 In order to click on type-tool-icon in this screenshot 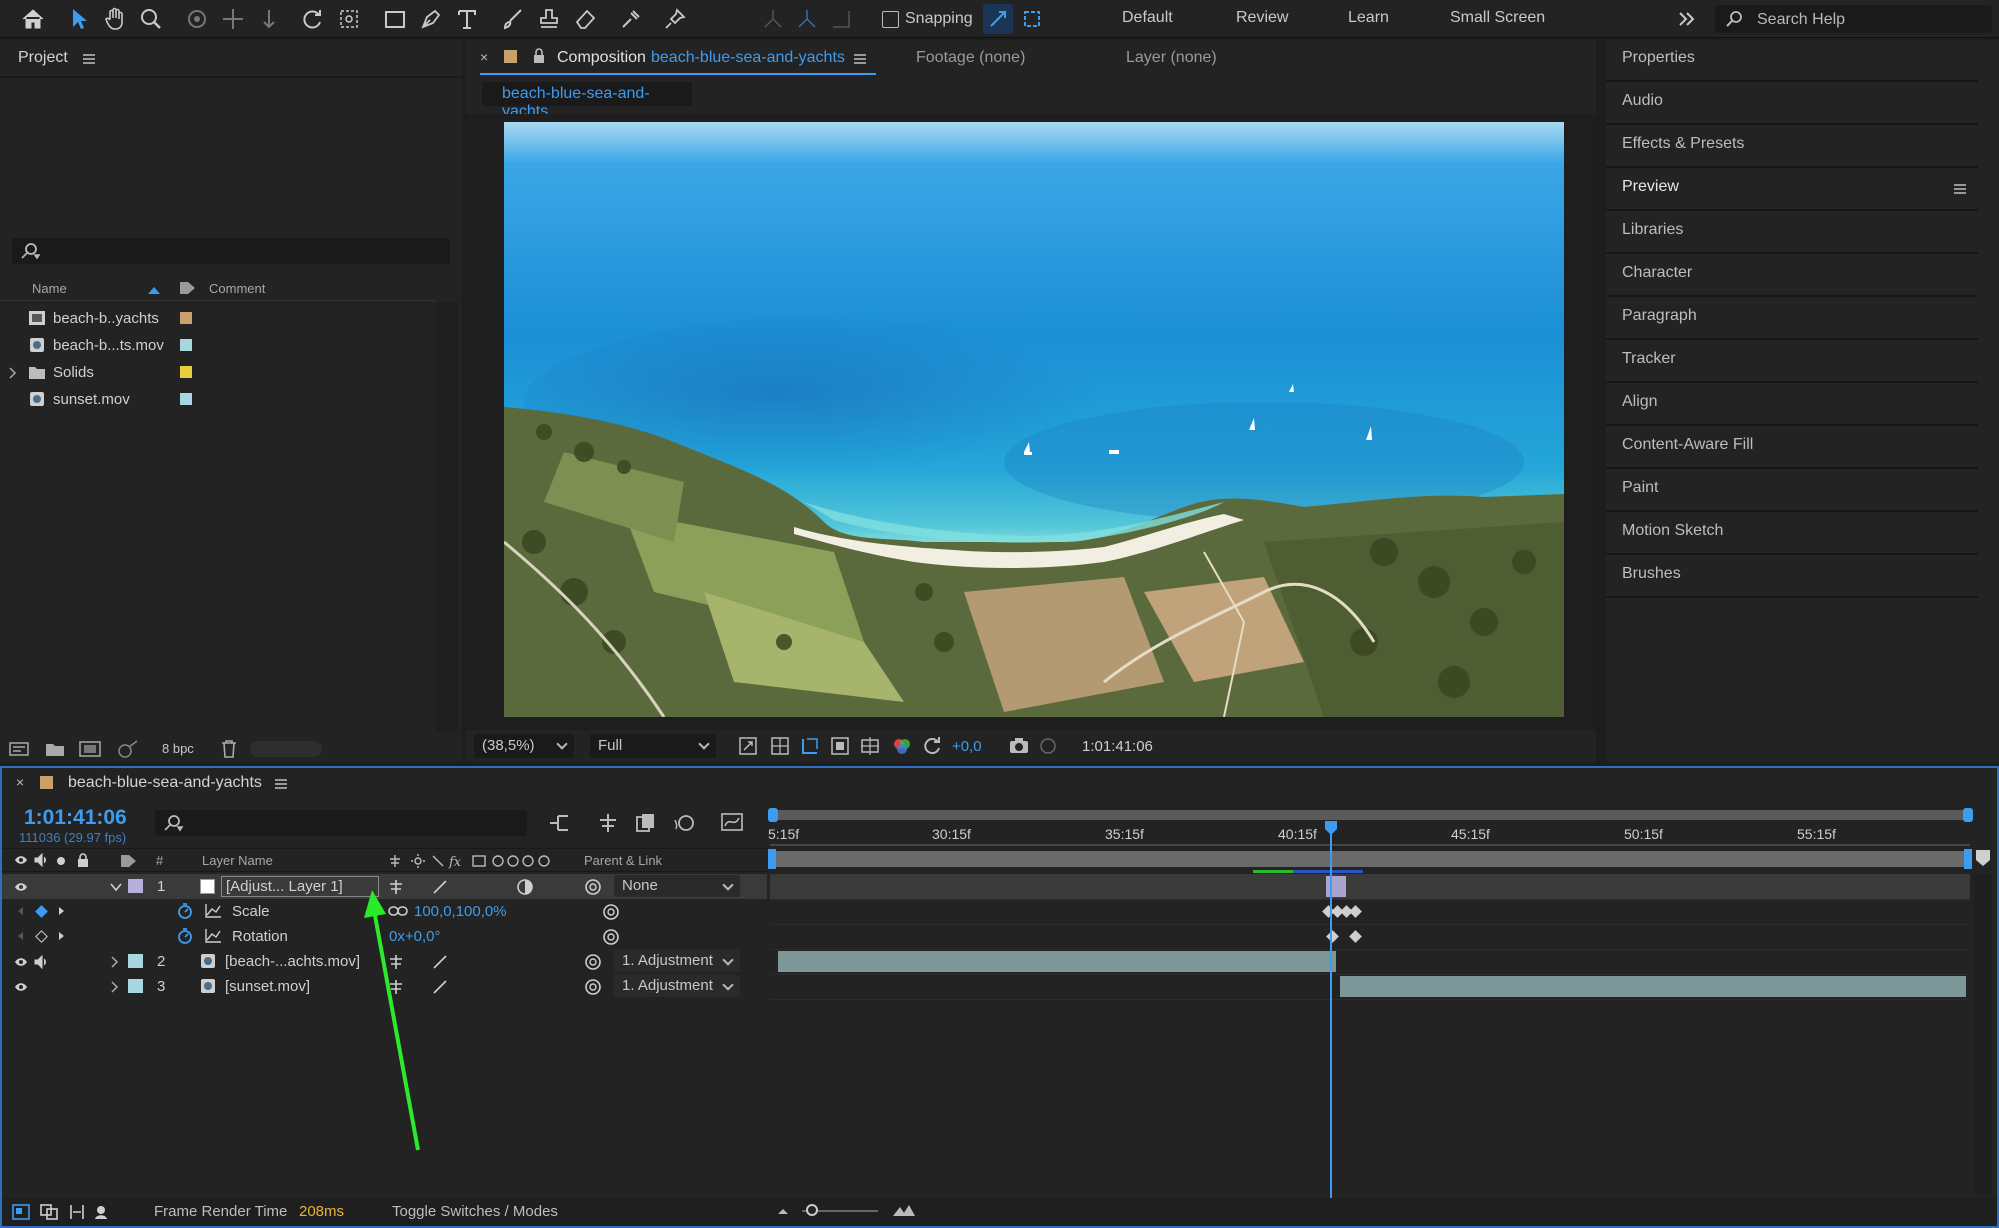, I will do `click(467, 19)`.